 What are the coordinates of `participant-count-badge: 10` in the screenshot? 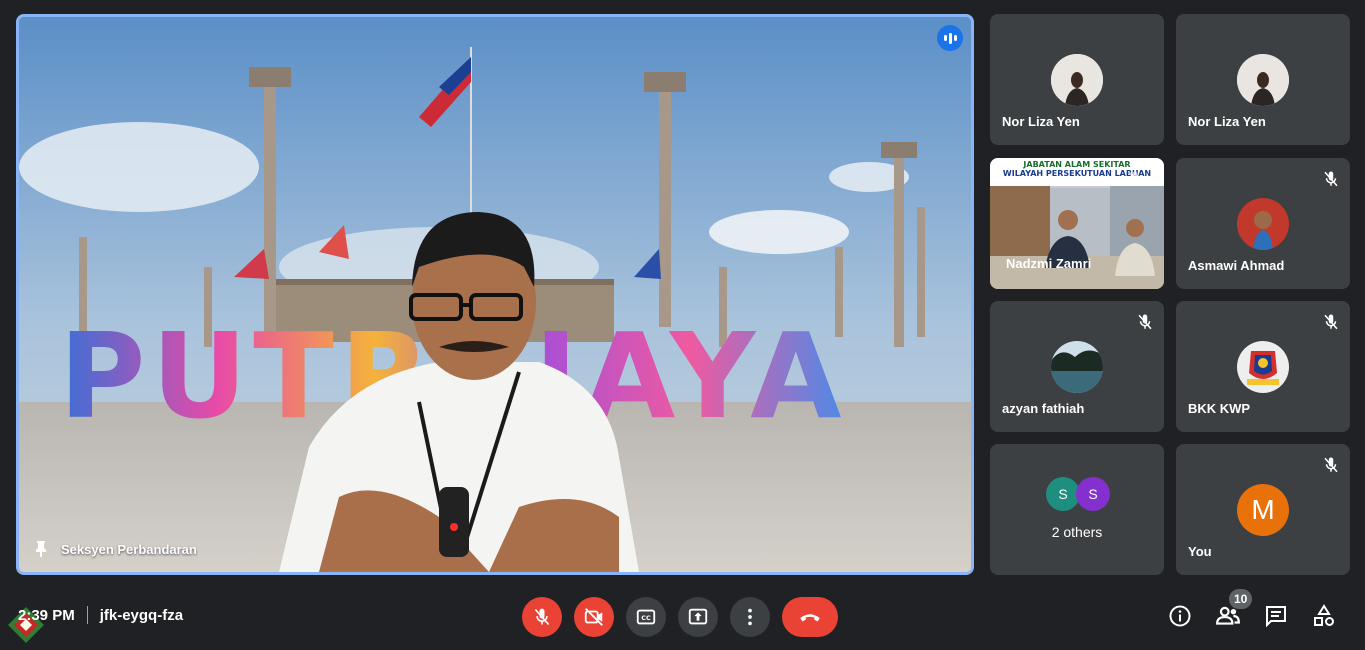 It's located at (1241, 599).